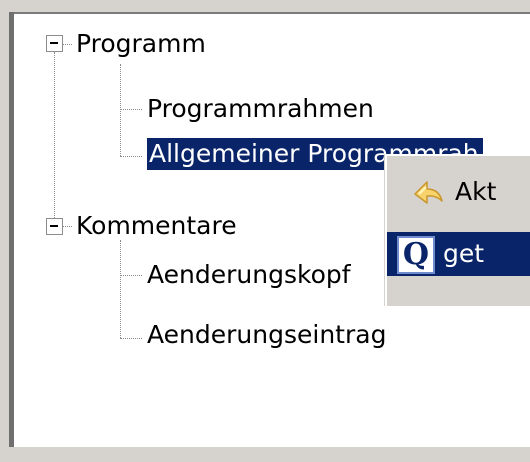  Describe the element at coordinates (266, 335) in the screenshot. I see `tree-node-aenderungseintrag: Aenderungseintrag` at that location.